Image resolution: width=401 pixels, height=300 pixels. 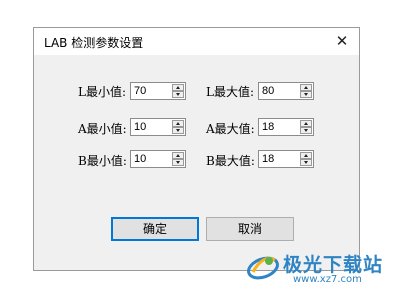 I want to click on b-min-spin-arrows, so click(x=178, y=159).